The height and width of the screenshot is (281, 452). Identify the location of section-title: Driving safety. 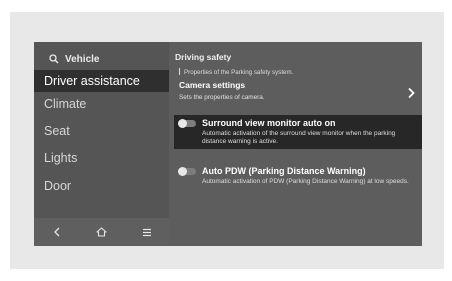
(203, 57).